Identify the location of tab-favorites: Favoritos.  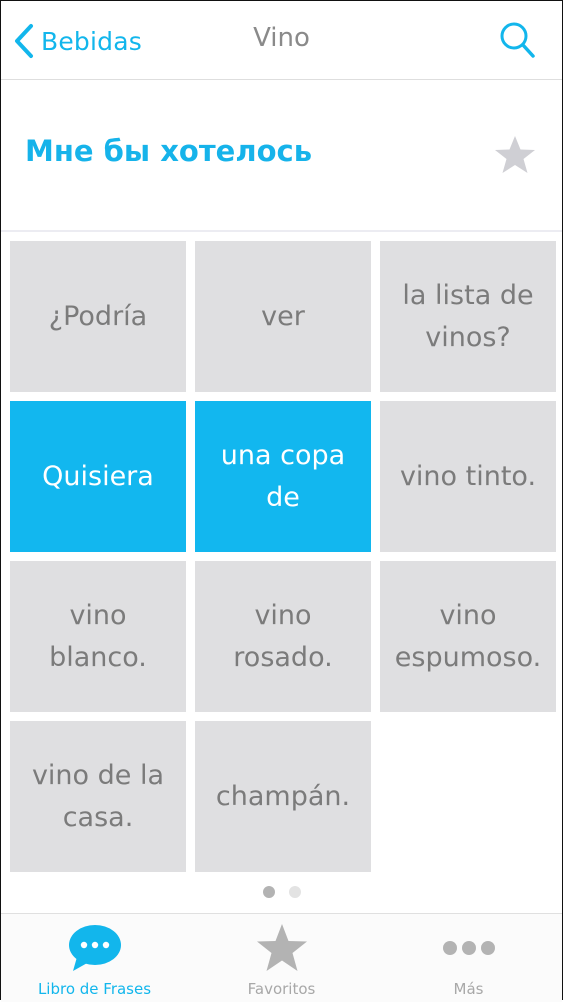
(281, 958).